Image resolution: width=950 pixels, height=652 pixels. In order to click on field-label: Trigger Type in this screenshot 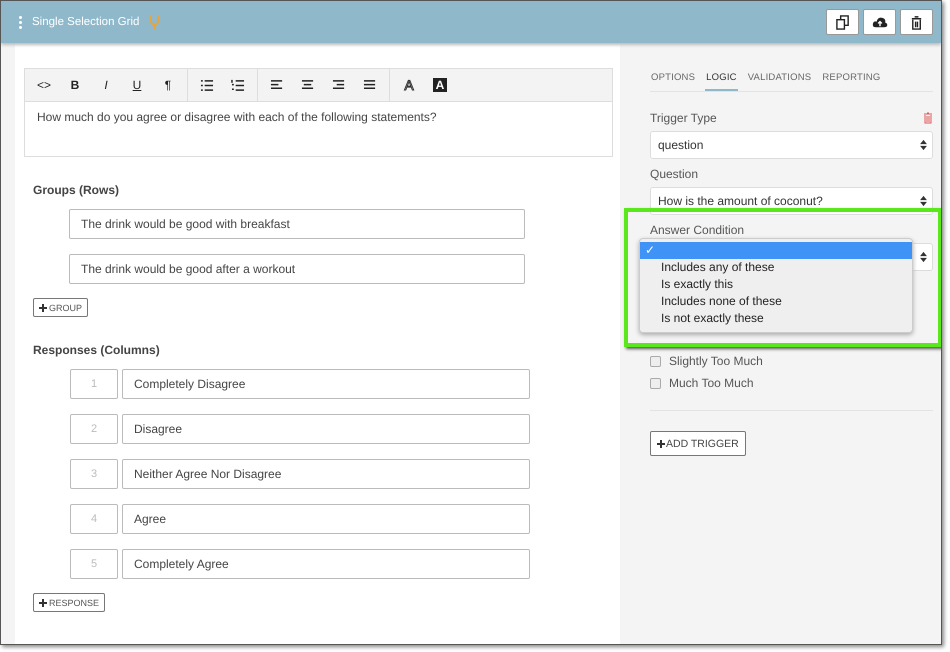, I will do `click(683, 118)`.